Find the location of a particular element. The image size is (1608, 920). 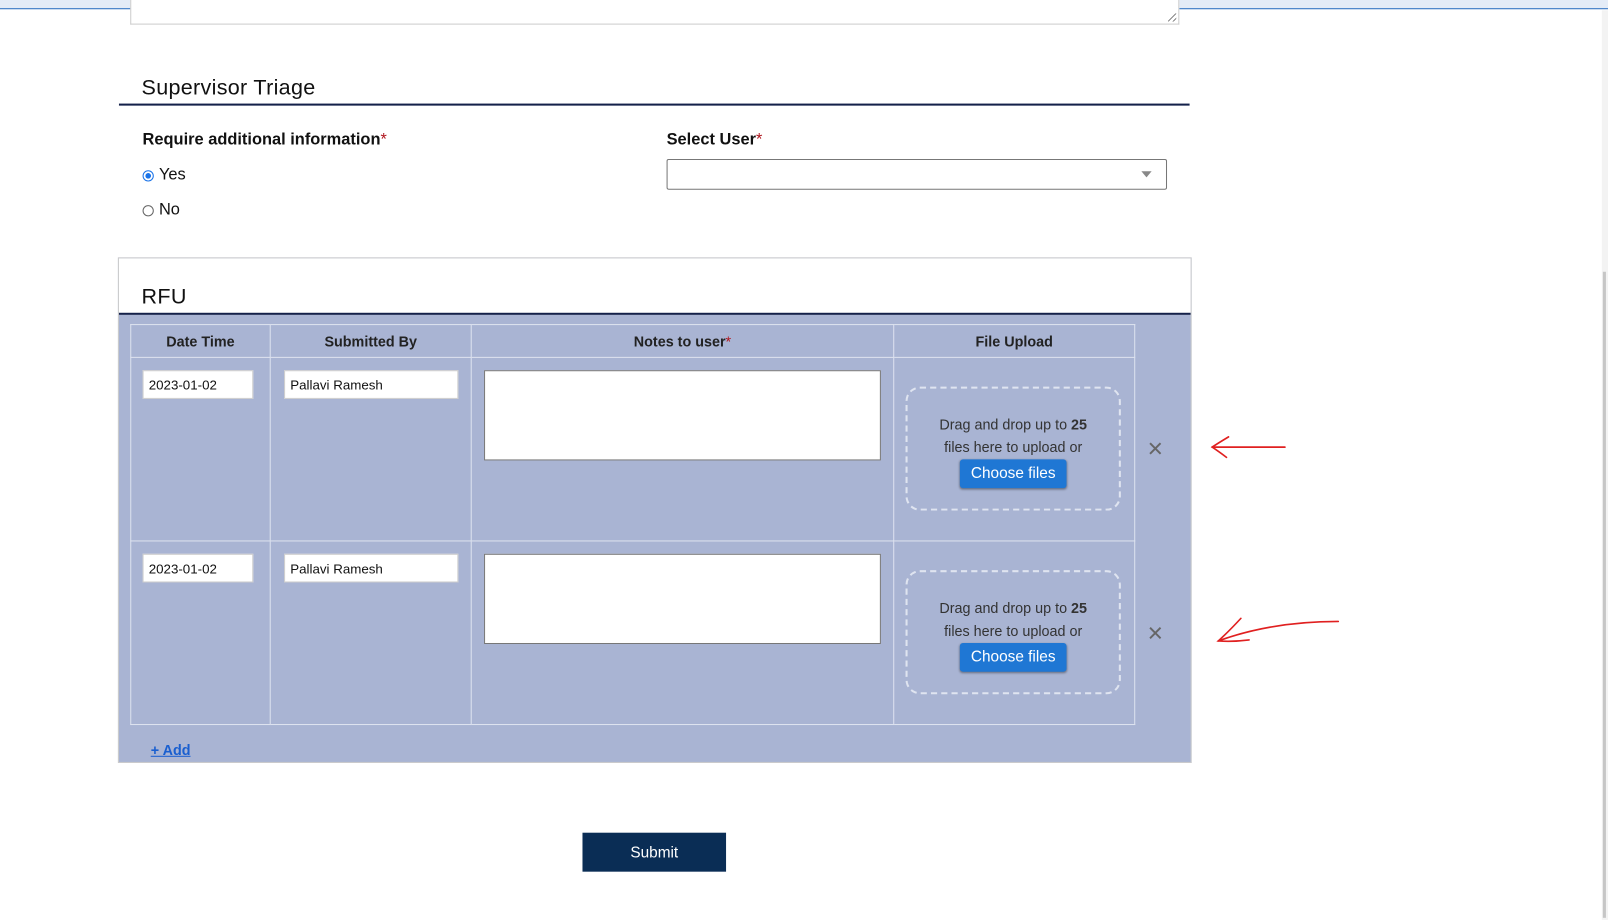

radio-yes-label: Yes is located at coordinates (172, 175).